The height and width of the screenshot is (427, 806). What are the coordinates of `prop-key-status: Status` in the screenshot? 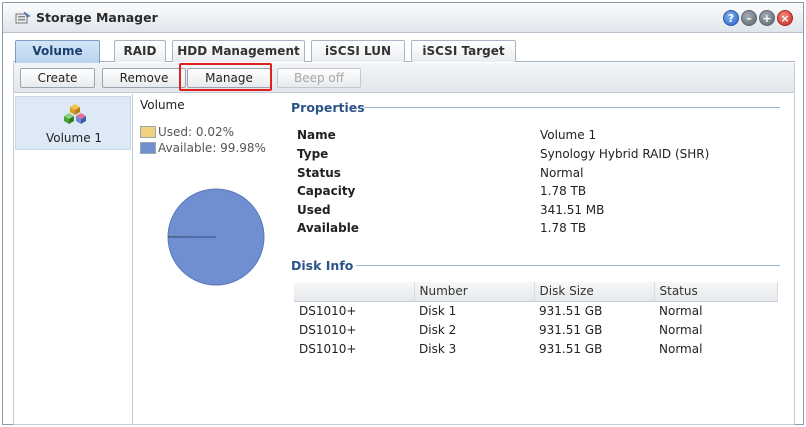 It's located at (319, 173).